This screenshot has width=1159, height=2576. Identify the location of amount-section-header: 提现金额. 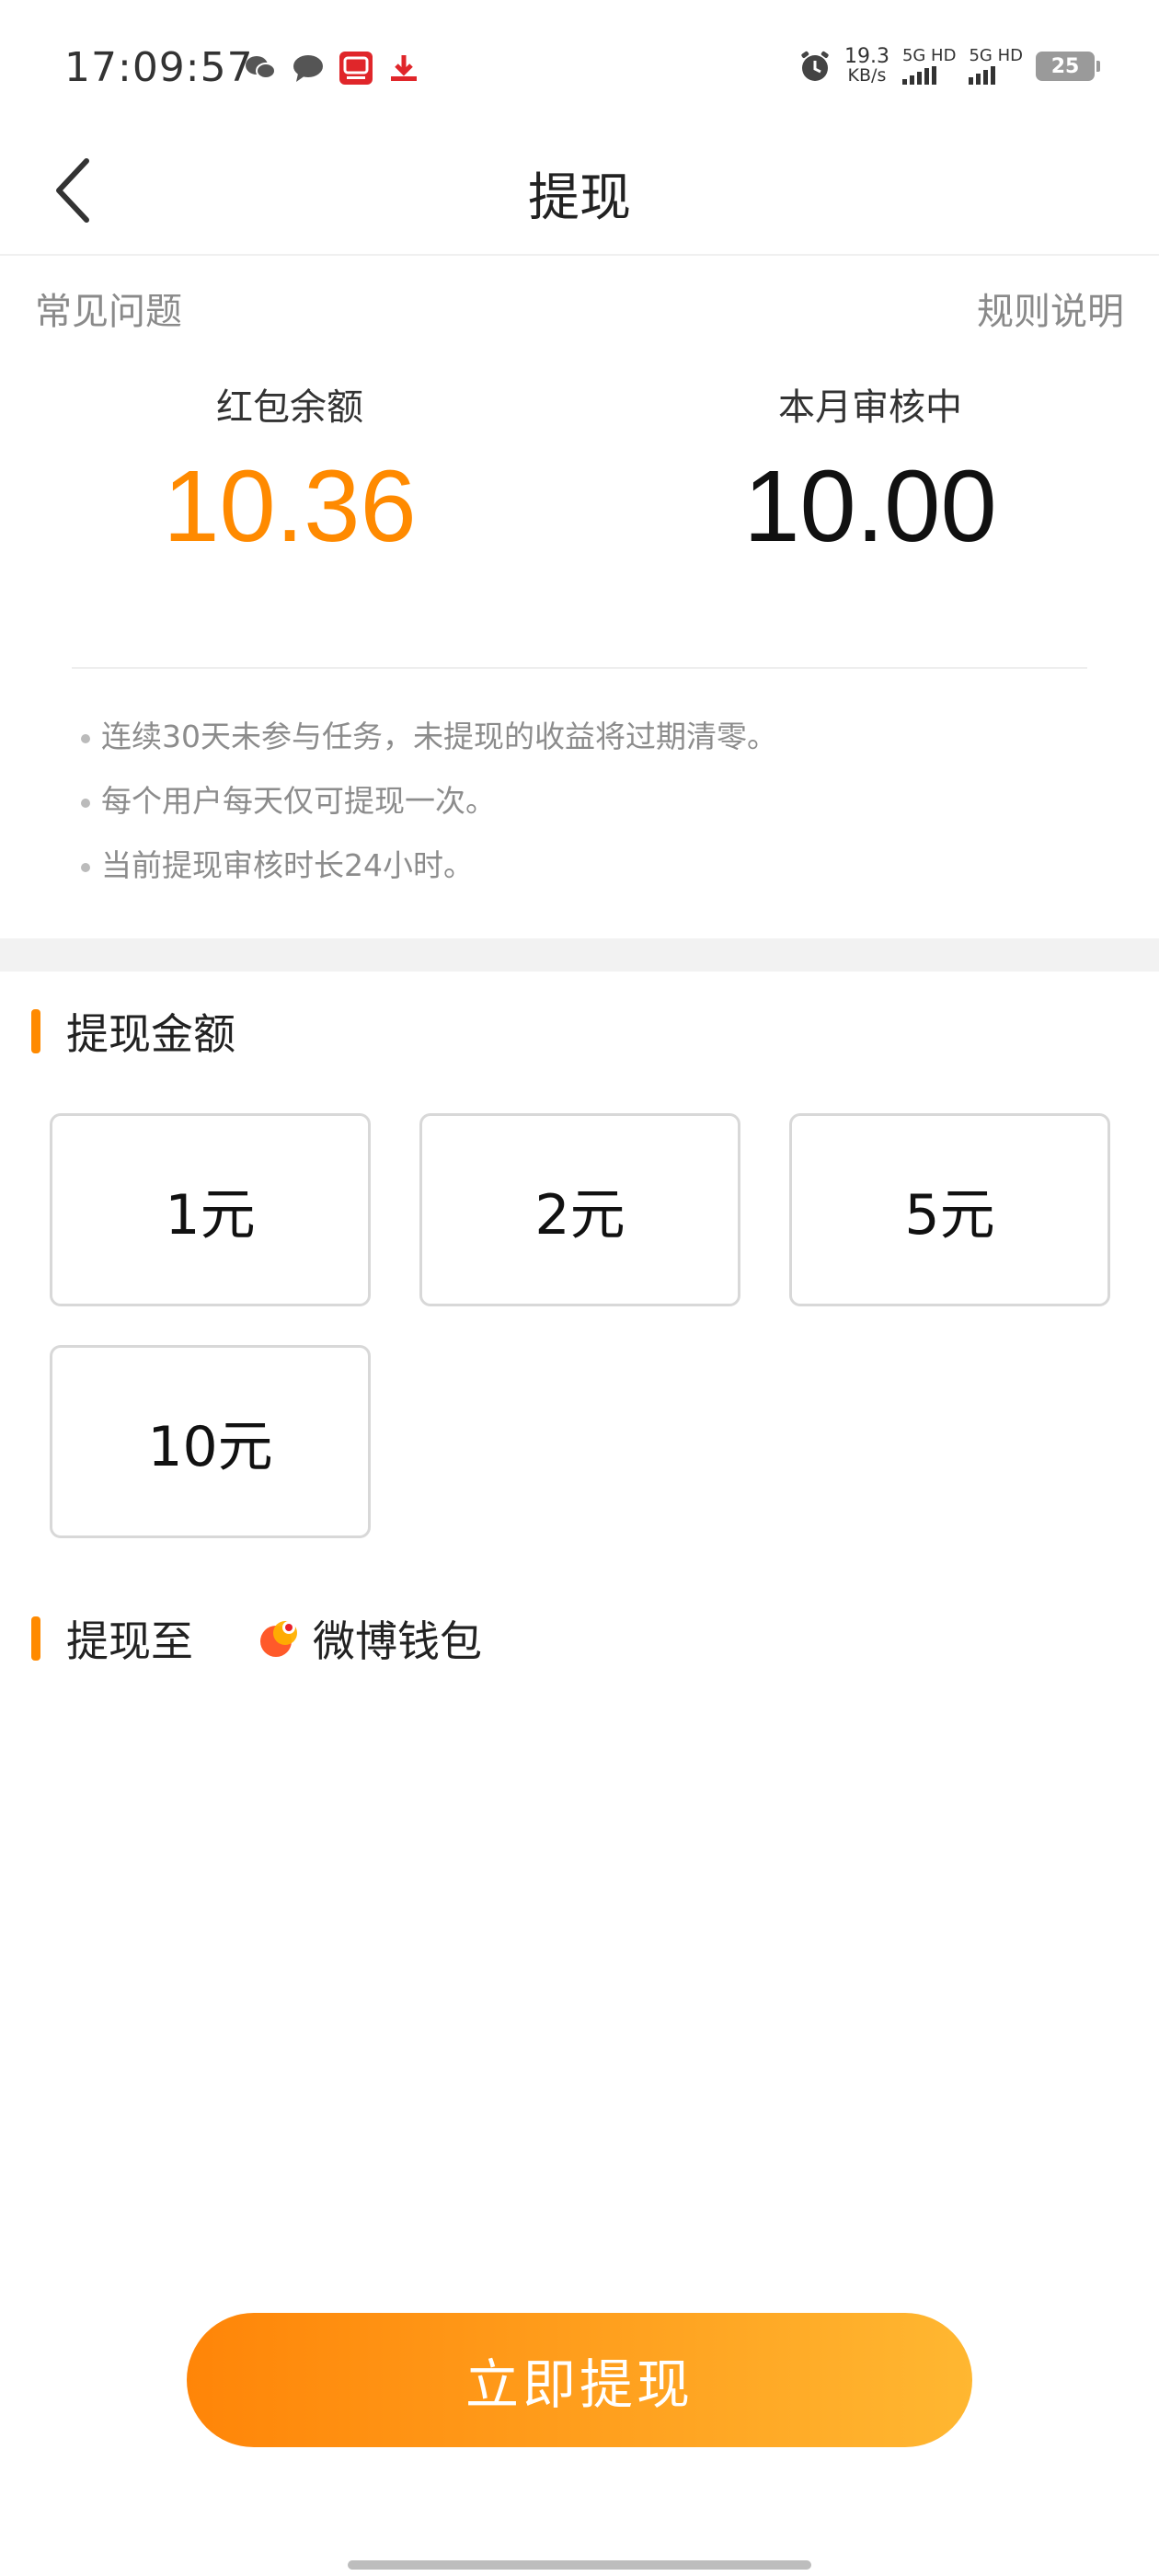
(133, 1031).